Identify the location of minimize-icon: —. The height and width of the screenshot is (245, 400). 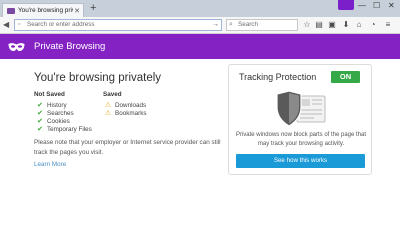
(362, 5).